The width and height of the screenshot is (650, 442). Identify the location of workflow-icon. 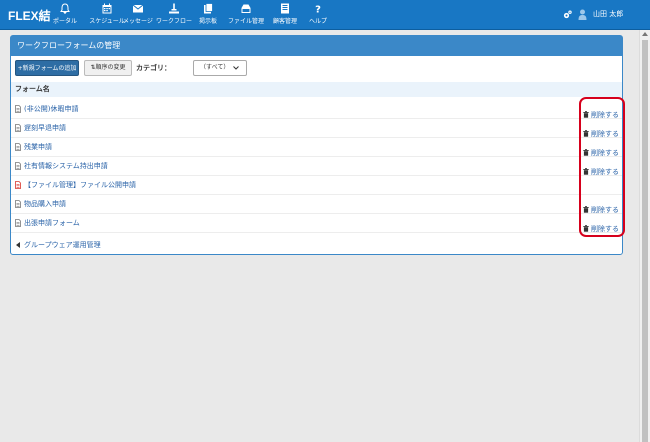
(174, 8).